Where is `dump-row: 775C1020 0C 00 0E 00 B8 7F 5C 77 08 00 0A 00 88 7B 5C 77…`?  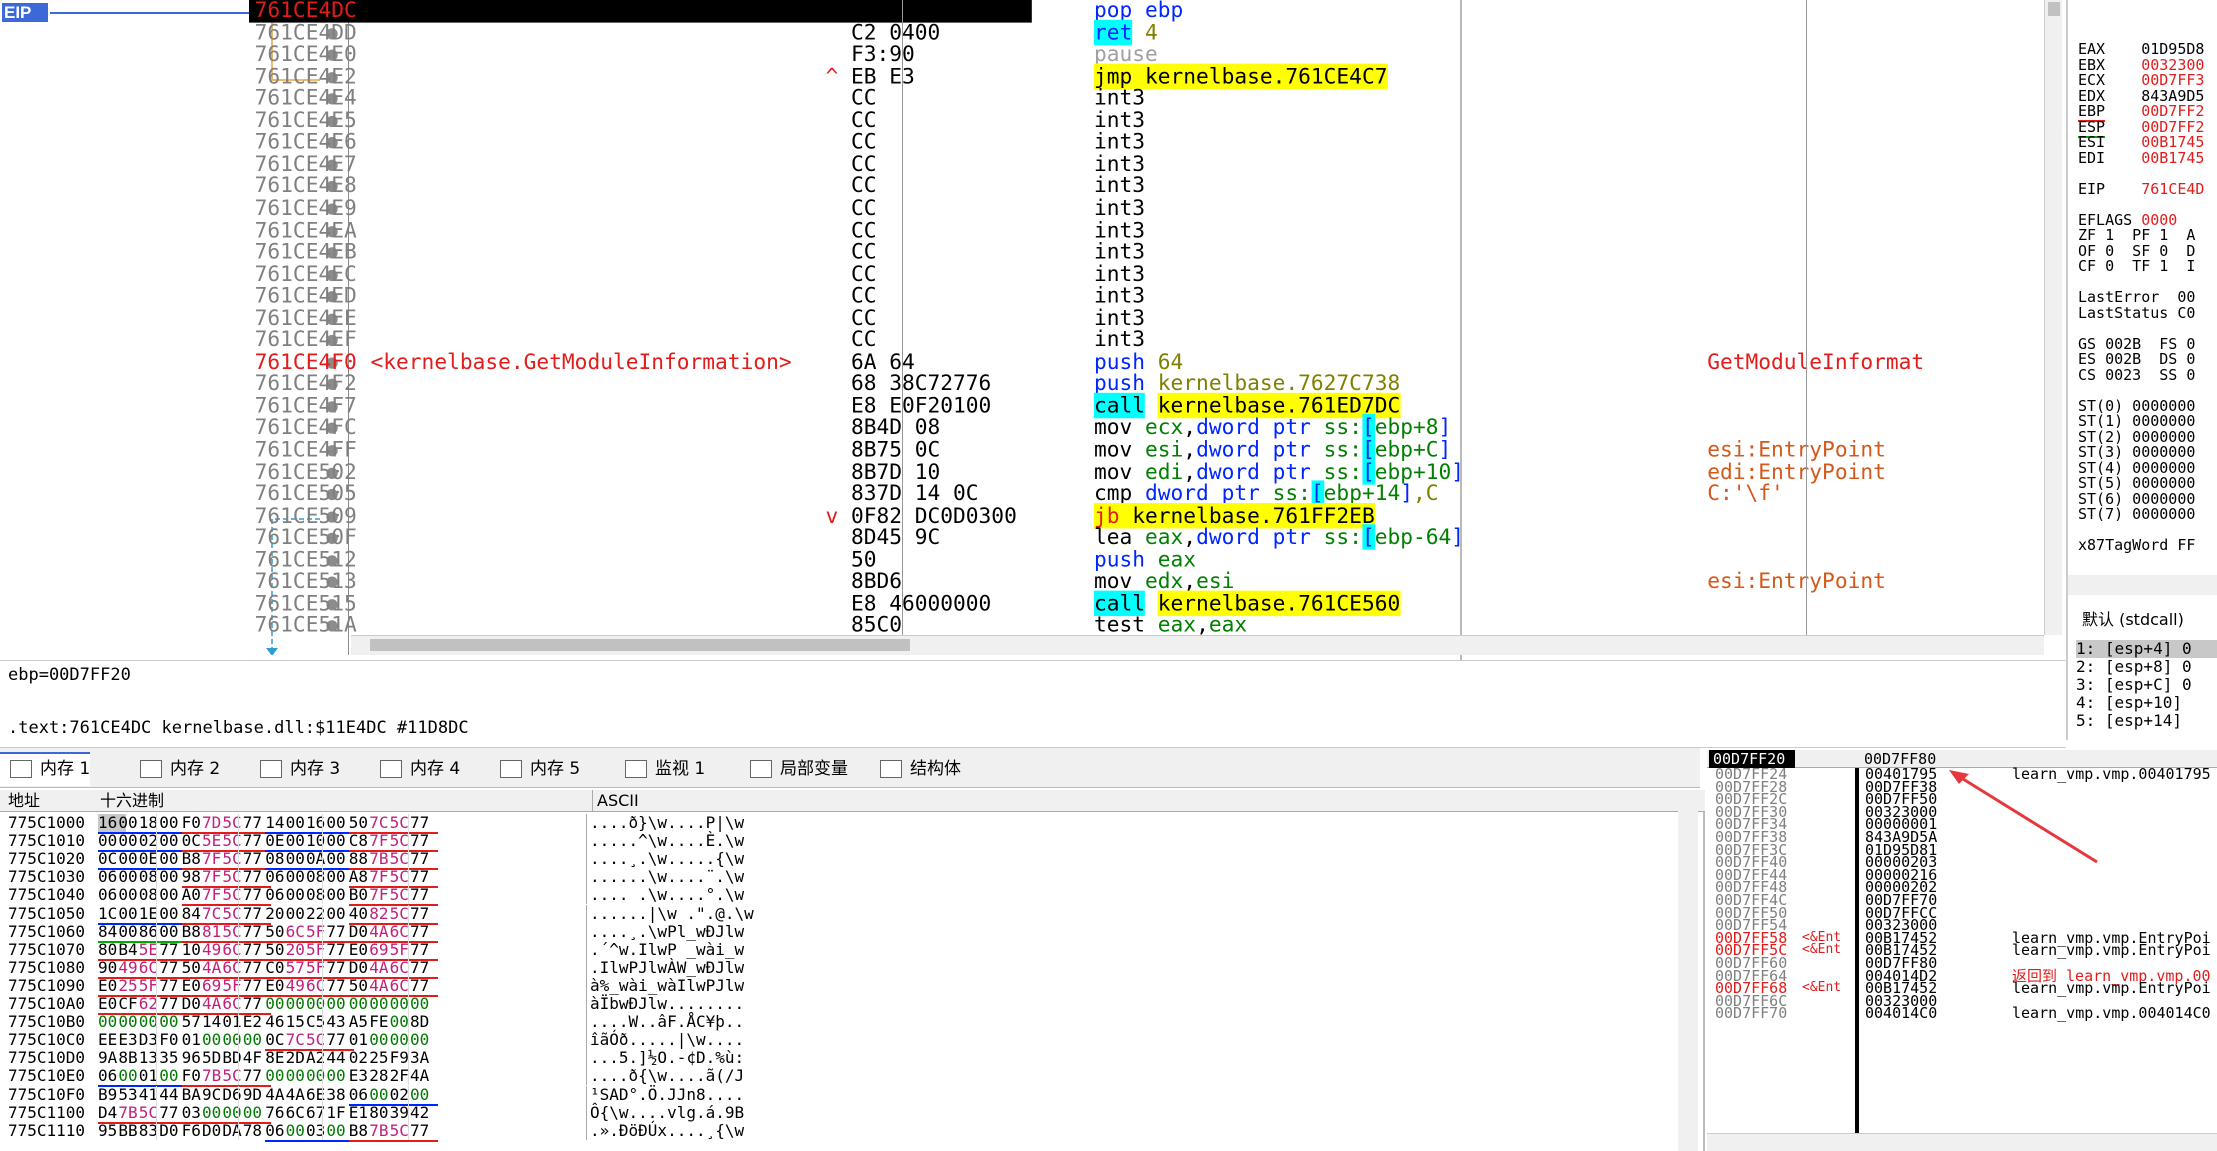
dump-row: 775C1020 0C 00 0E 00 B8 7F 5C 77 08 00 0A 00 88 7B 5C 77… is located at coordinates (380, 860).